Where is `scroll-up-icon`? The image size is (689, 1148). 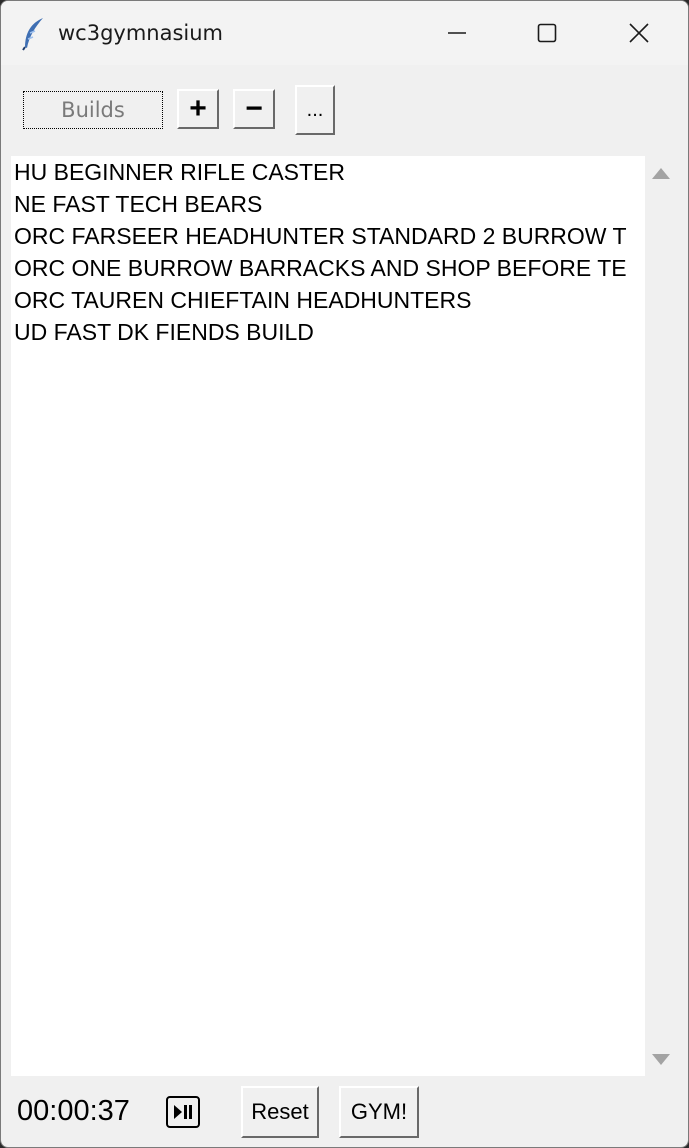 scroll-up-icon is located at coordinates (661, 173).